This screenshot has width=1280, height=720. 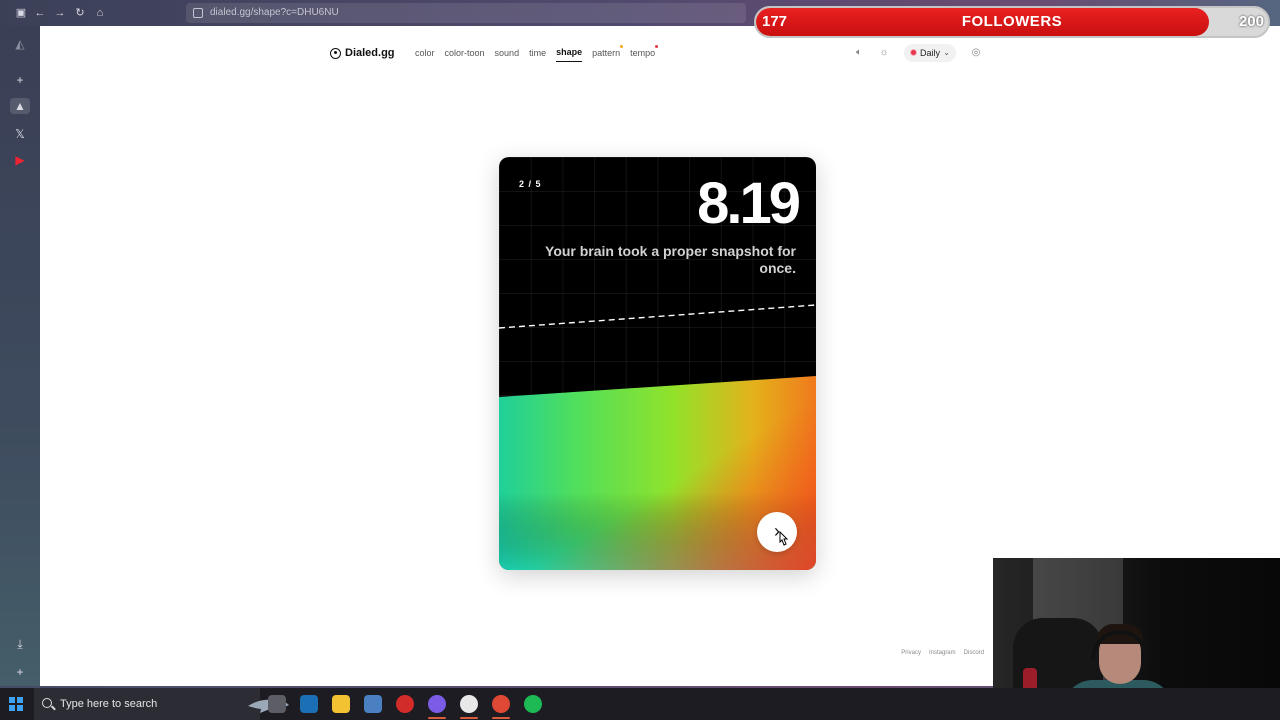 I want to click on follower-goal-bar: FOLLOWERS 177 200, so click(x=1012, y=22).